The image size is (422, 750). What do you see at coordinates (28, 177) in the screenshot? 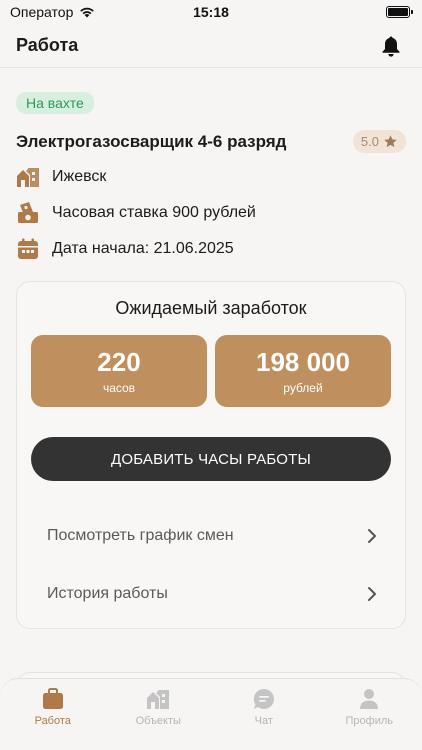
I see `city-icon` at bounding box center [28, 177].